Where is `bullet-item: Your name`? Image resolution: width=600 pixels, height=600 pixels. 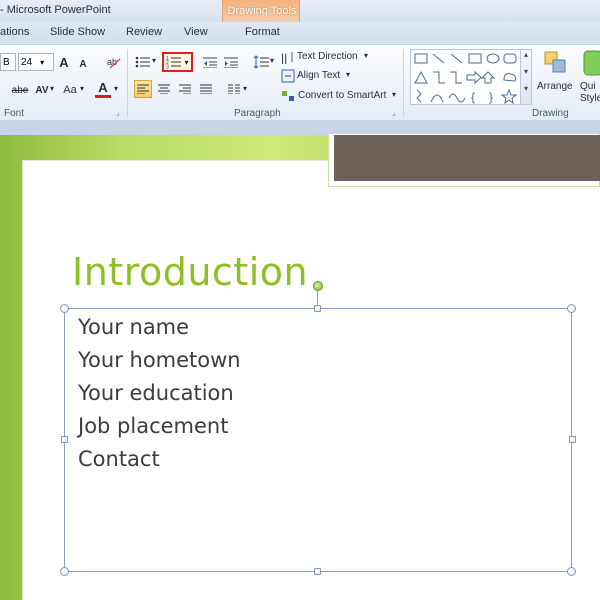
bullet-item: Your name is located at coordinates (159, 329).